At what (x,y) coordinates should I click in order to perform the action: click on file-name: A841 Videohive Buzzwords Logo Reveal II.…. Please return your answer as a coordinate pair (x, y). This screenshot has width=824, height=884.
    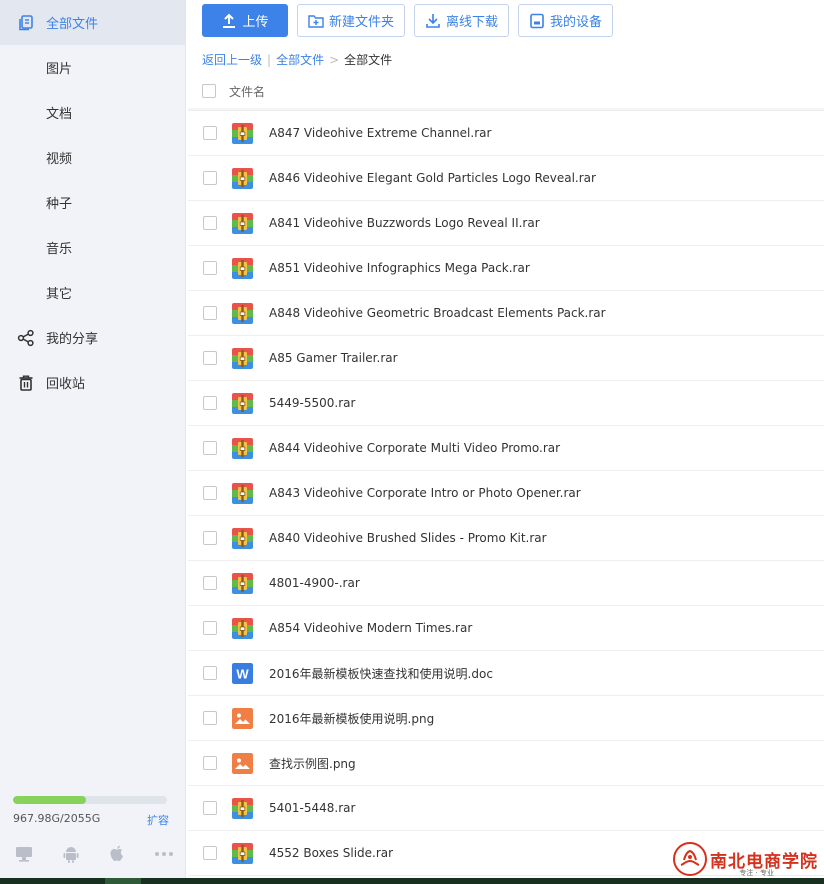
    Looking at the image, I should click on (404, 223).